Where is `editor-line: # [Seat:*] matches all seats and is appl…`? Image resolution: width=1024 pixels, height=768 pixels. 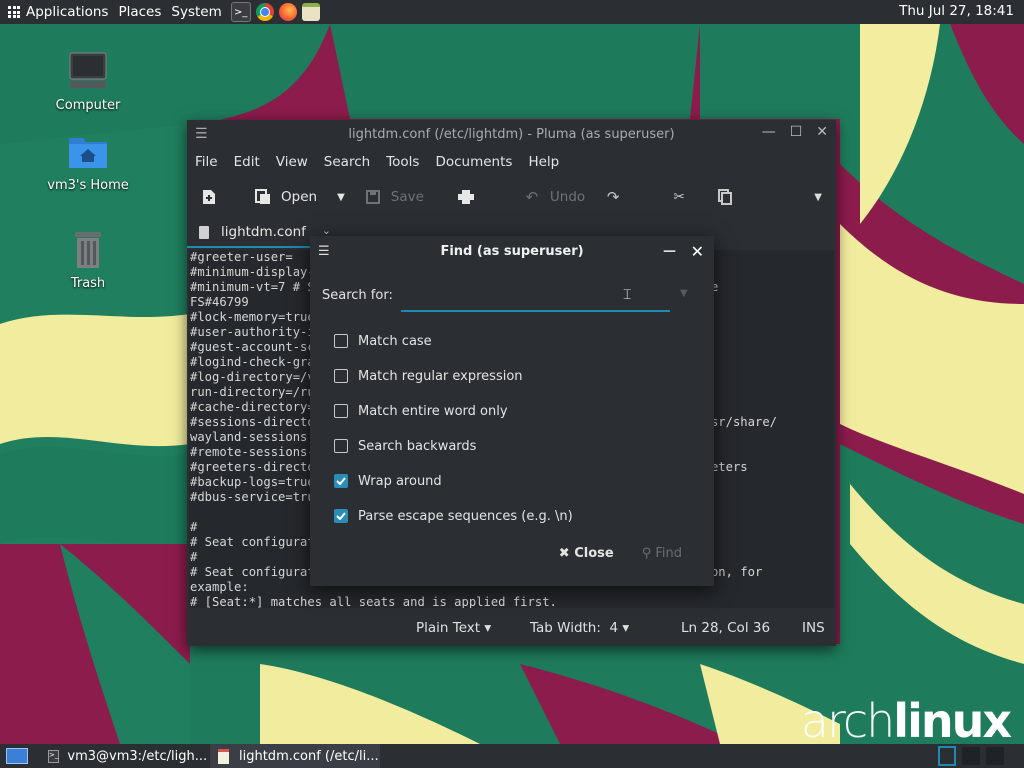 editor-line: # [Seat:*] matches all seats and is appl… is located at coordinates (373, 601).